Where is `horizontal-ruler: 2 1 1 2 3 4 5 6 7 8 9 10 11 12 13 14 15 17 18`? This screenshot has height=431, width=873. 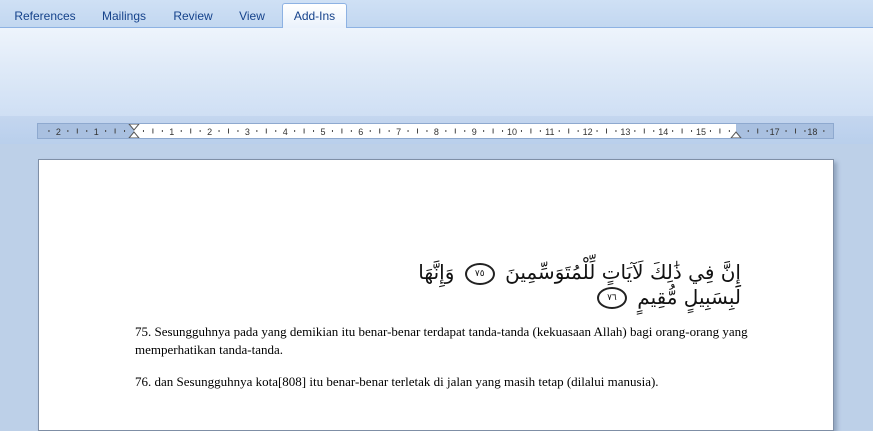
horizontal-ruler: 2 1 1 2 3 4 5 6 7 8 9 10 11 12 13 14 15 17 18 is located at coordinates (435, 131).